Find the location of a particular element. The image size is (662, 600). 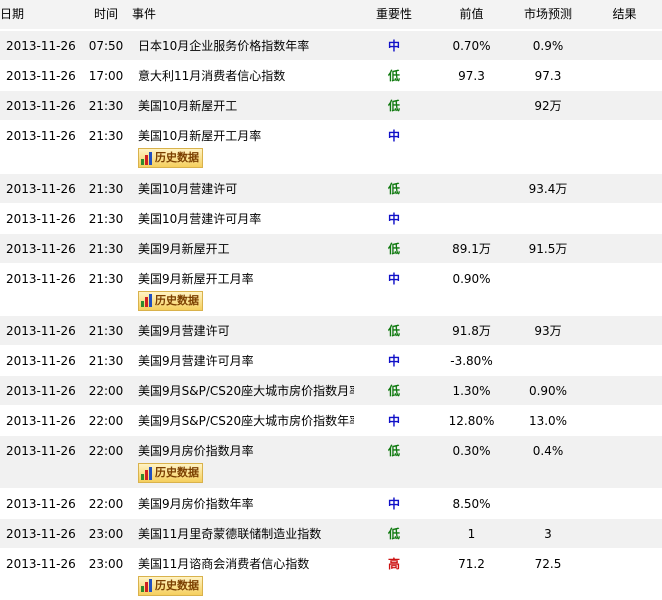

table-header: 日期 时间 事件 重要性 前值 市场预测 结果 is located at coordinates (331, 15).